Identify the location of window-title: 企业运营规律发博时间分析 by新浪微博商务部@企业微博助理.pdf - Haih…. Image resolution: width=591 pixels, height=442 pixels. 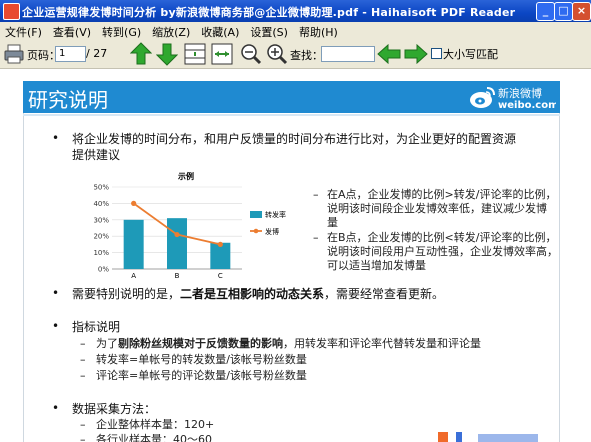
(269, 12).